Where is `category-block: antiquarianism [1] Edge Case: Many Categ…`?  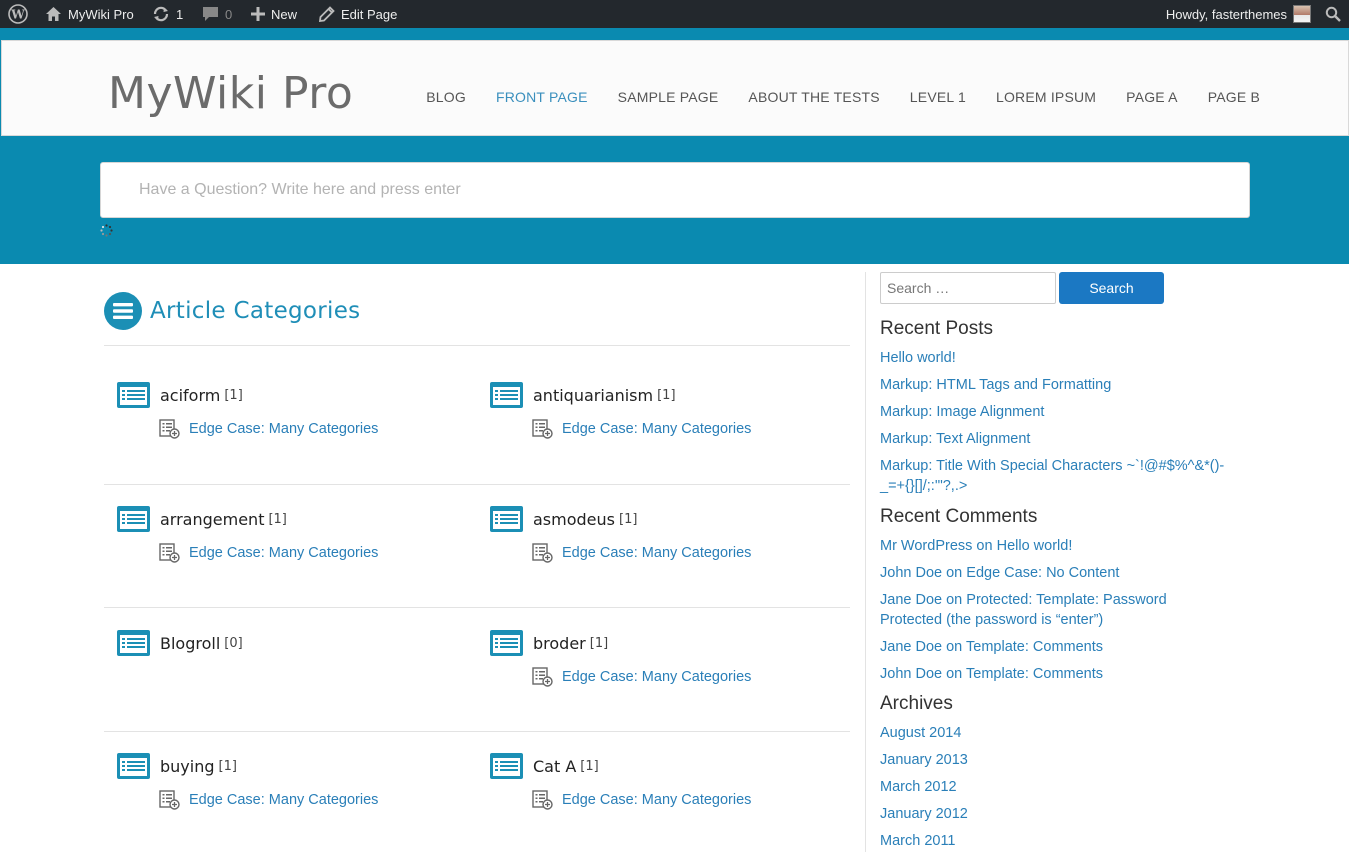
category-block: antiquarianism [1] Edge Case: Many Categ… is located at coordinates (675, 410).